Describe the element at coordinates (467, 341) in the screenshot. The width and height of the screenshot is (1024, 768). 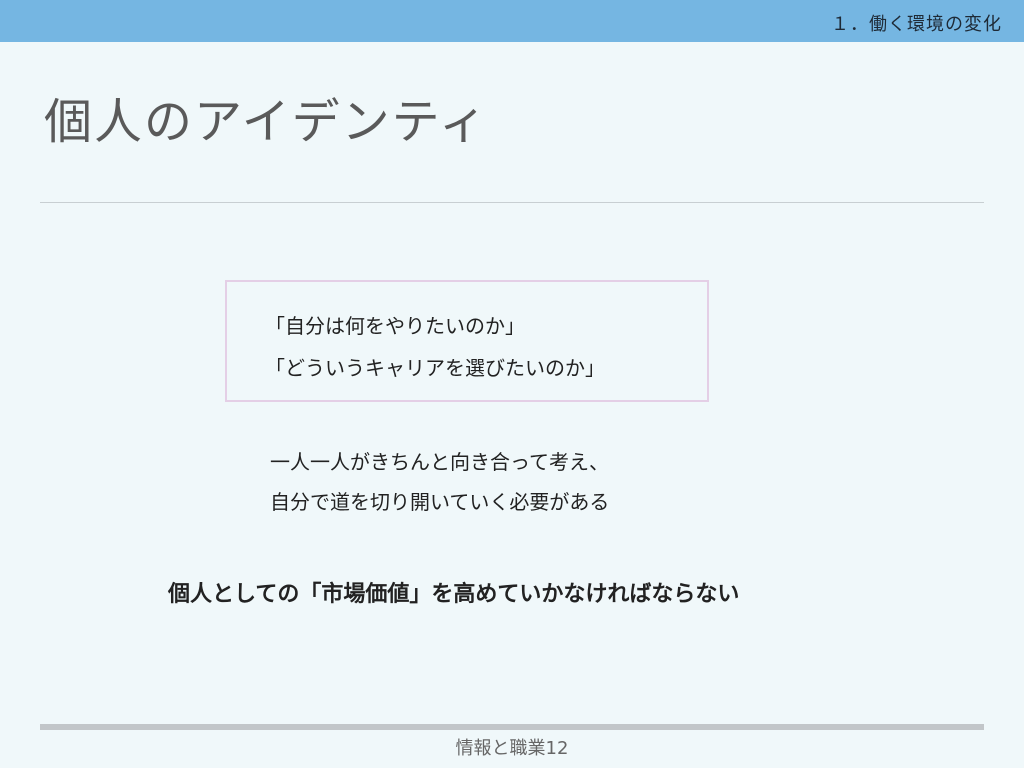
I see `quote-box: 「自分は何をやりたいのか」 「どういうキャリアを選びたいのか」` at that location.